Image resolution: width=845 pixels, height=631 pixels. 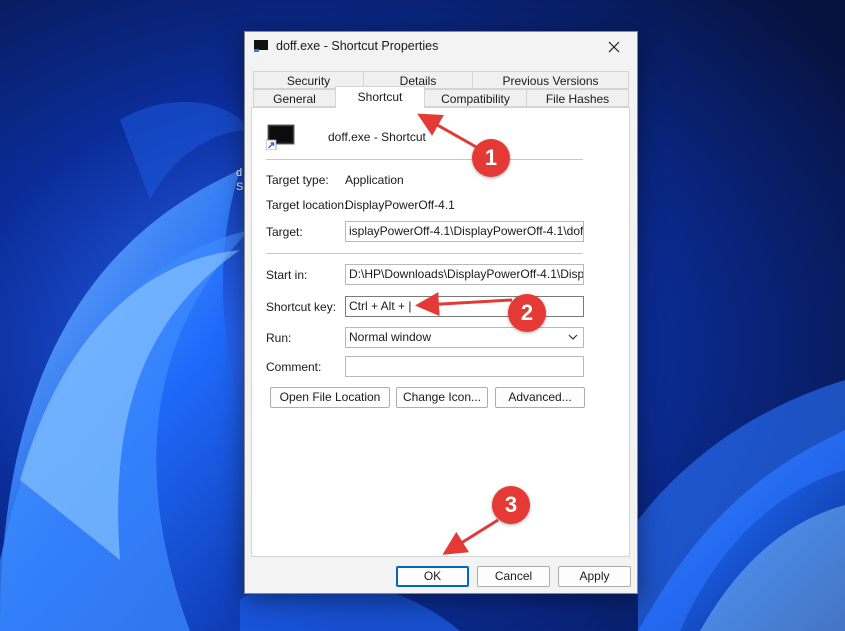 I want to click on tab-shortcut: Shortcut, so click(x=380, y=97).